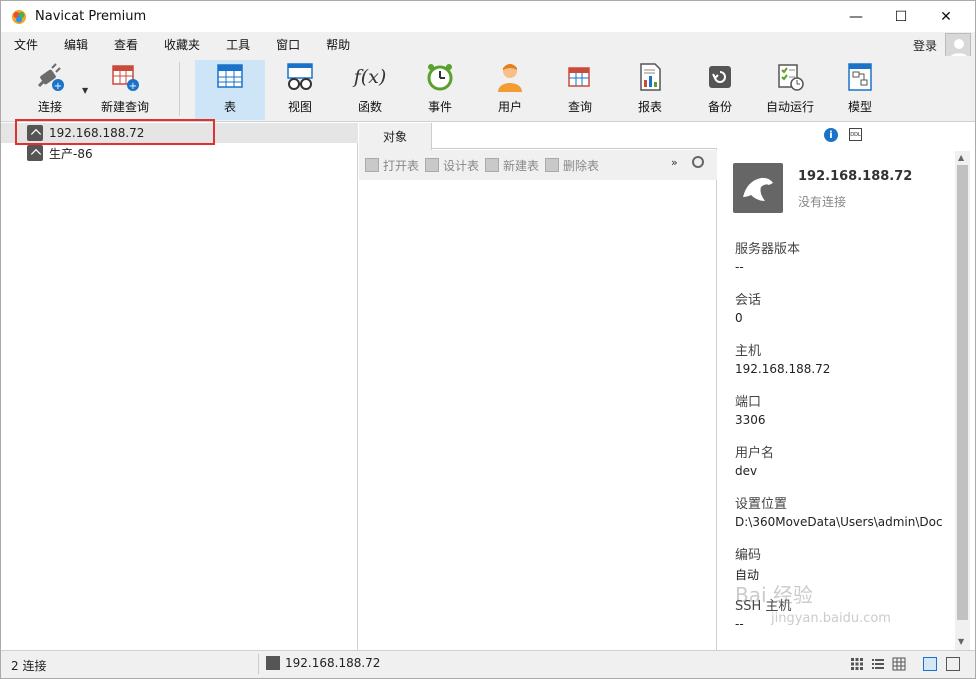 Image resolution: width=976 pixels, height=679 pixels. I want to click on scroll-down-icon: ▼, so click(961, 641).